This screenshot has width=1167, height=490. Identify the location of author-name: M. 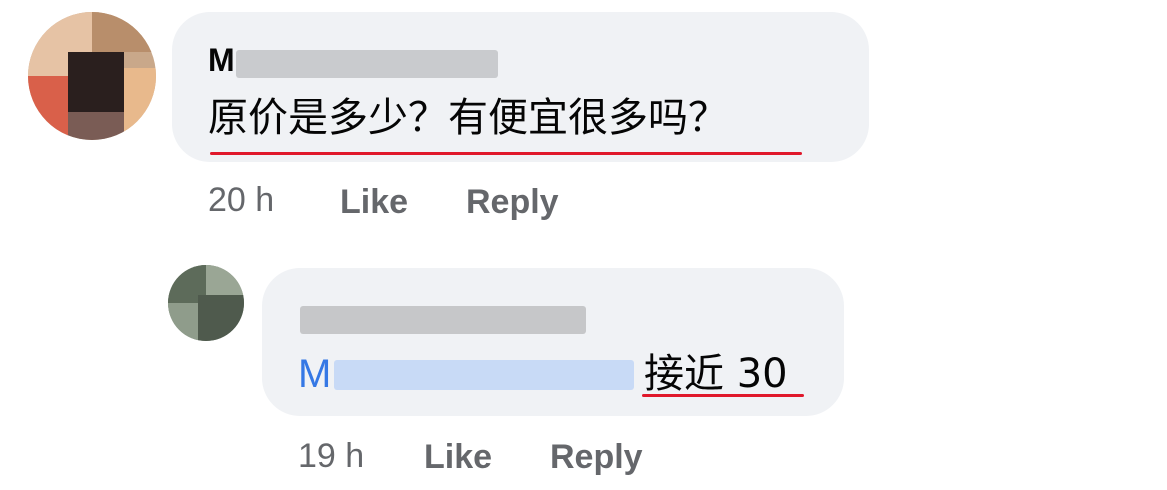
(221, 60).